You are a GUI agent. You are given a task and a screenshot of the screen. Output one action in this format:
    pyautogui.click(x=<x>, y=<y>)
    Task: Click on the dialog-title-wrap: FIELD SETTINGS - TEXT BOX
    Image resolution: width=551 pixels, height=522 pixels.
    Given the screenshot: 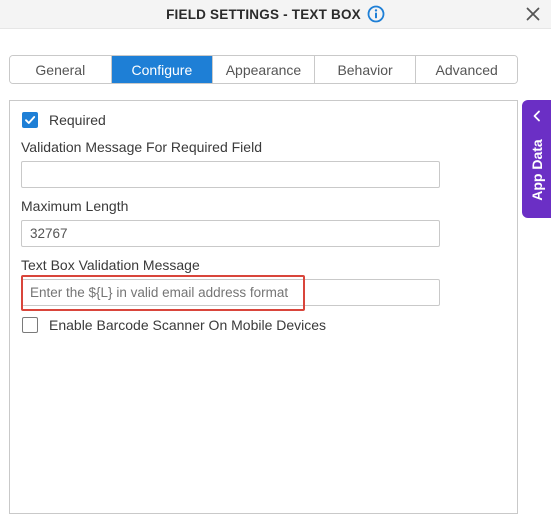 What is the action you would take?
    pyautogui.click(x=275, y=14)
    